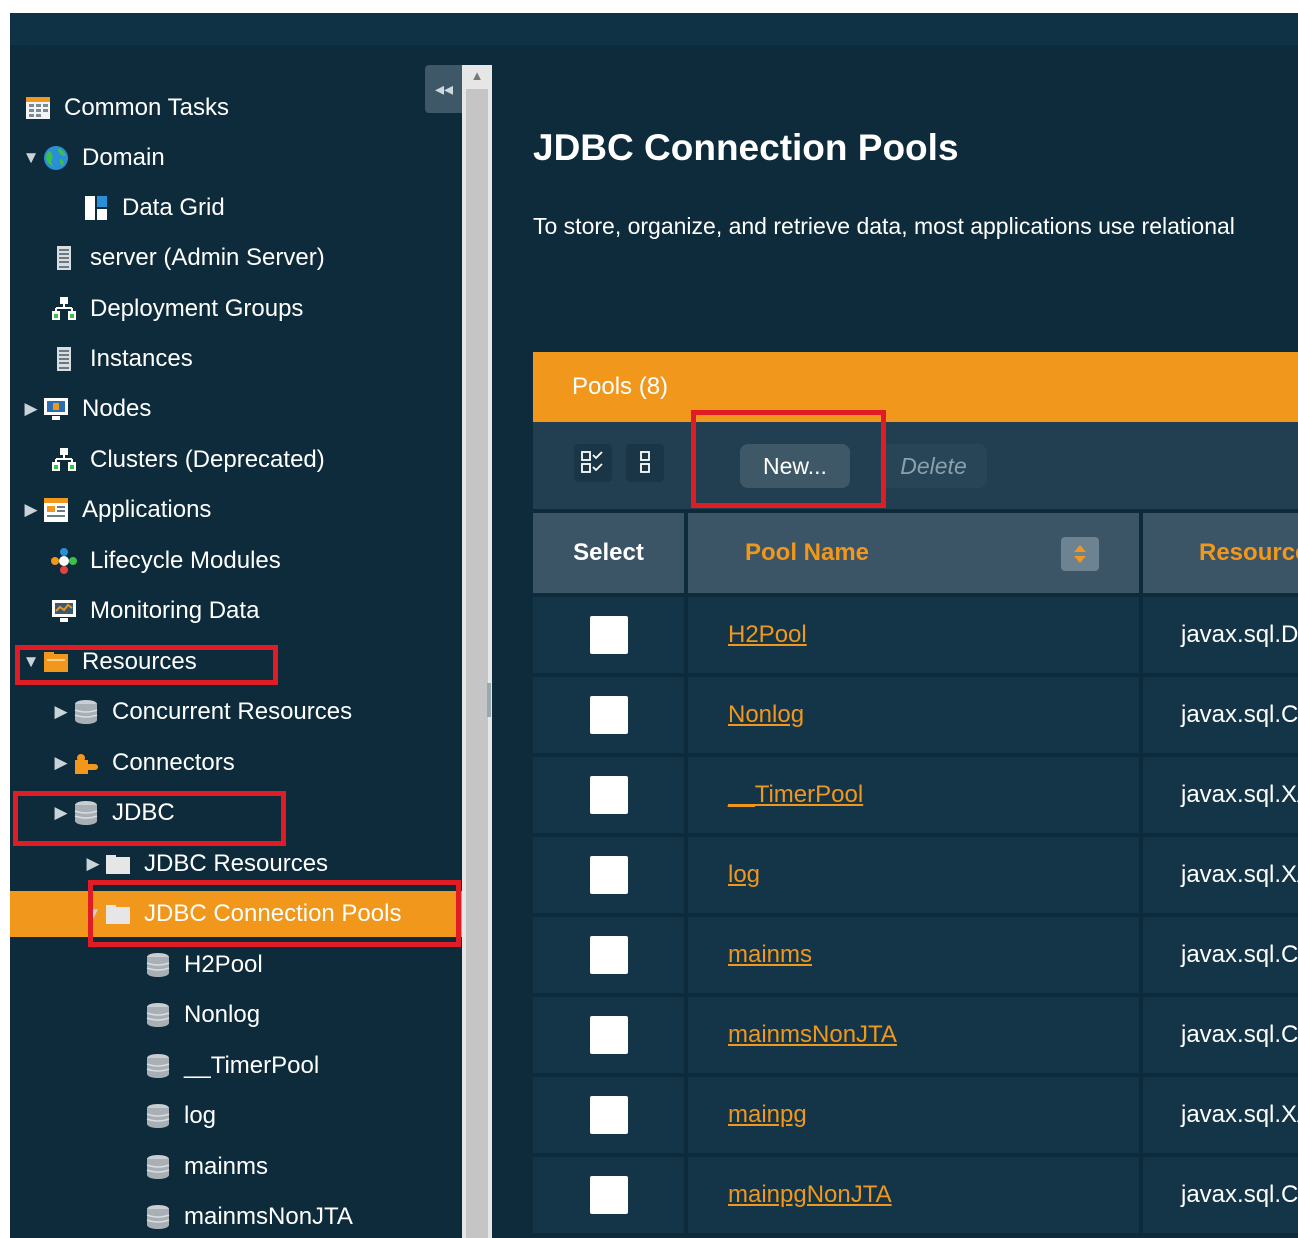 The image size is (1298, 1238). Describe the element at coordinates (226, 1166) in the screenshot. I see `tree-item-label: mainms` at that location.